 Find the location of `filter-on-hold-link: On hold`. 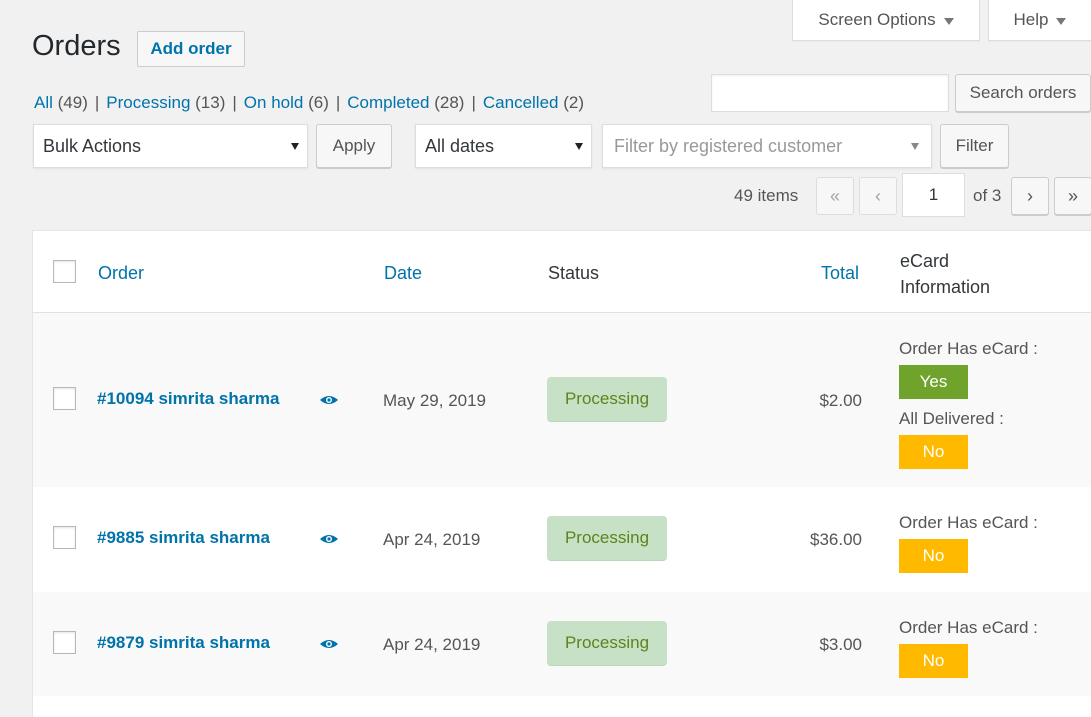

filter-on-hold-link: On hold is located at coordinates (274, 102).